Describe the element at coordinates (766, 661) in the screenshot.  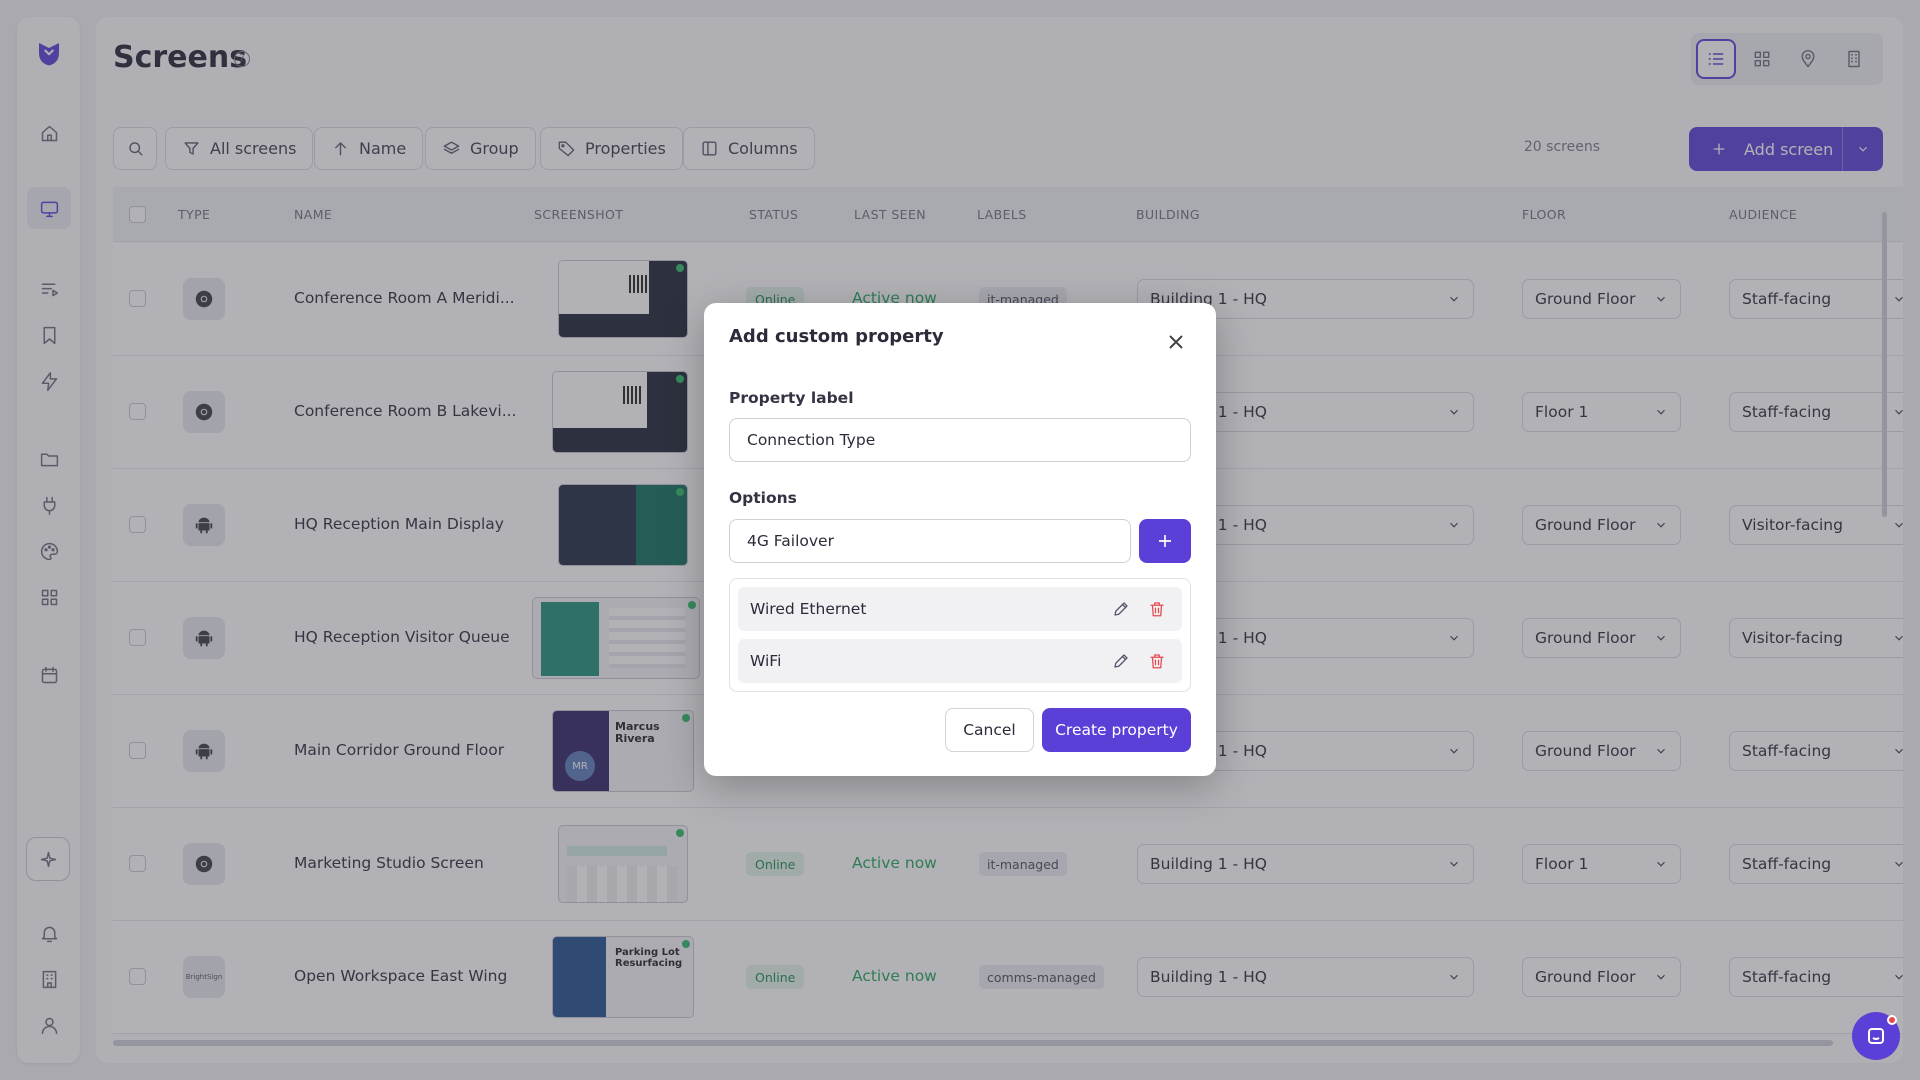
I see `option-label: WiFi` at that location.